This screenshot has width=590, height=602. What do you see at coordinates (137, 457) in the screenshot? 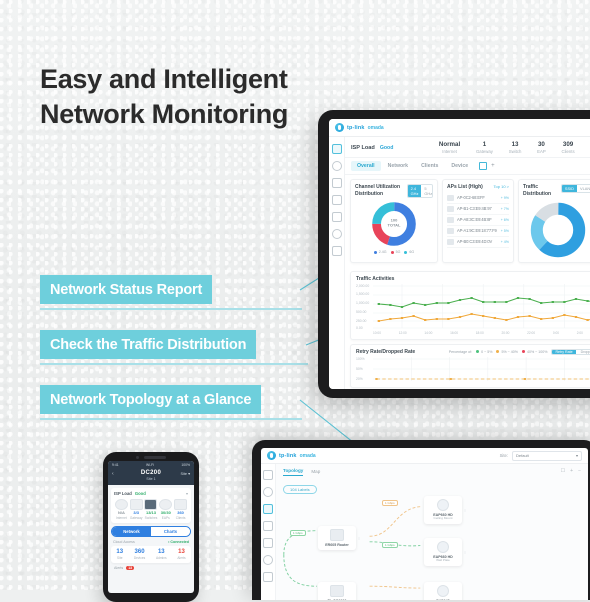
I see `front-camera-icon` at bounding box center [137, 457].